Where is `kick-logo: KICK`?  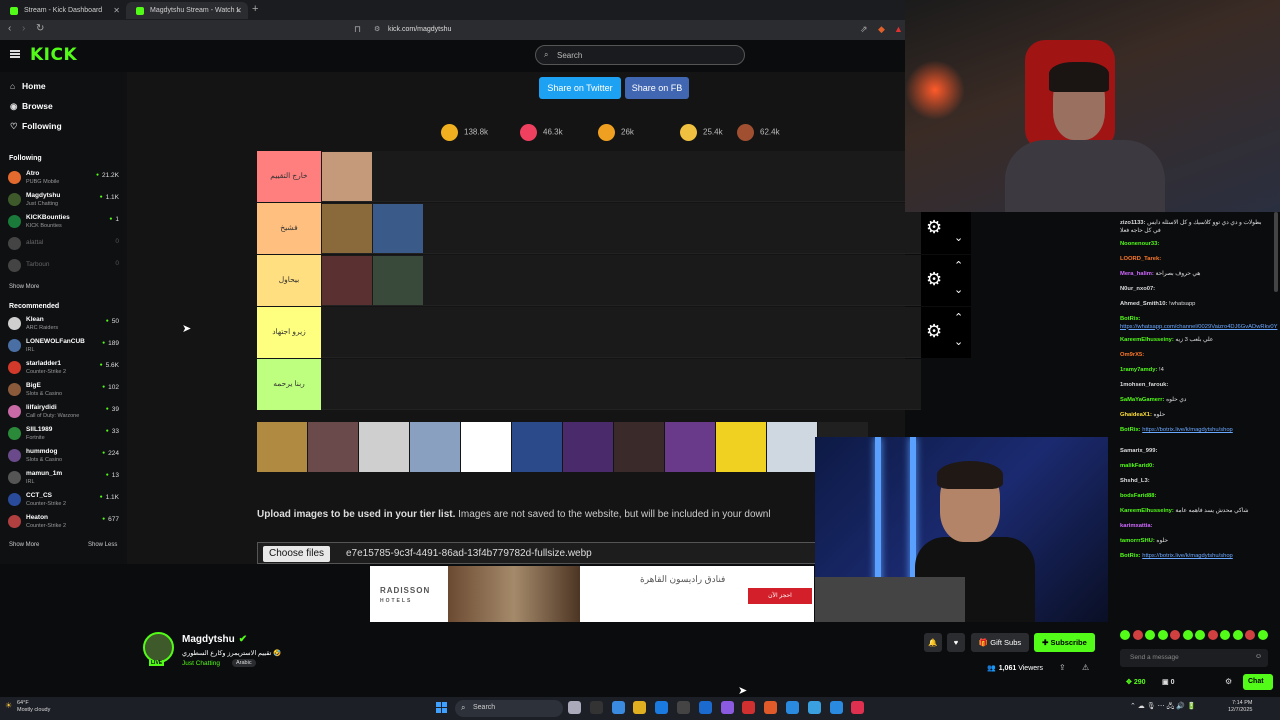 kick-logo: KICK is located at coordinates (53, 55).